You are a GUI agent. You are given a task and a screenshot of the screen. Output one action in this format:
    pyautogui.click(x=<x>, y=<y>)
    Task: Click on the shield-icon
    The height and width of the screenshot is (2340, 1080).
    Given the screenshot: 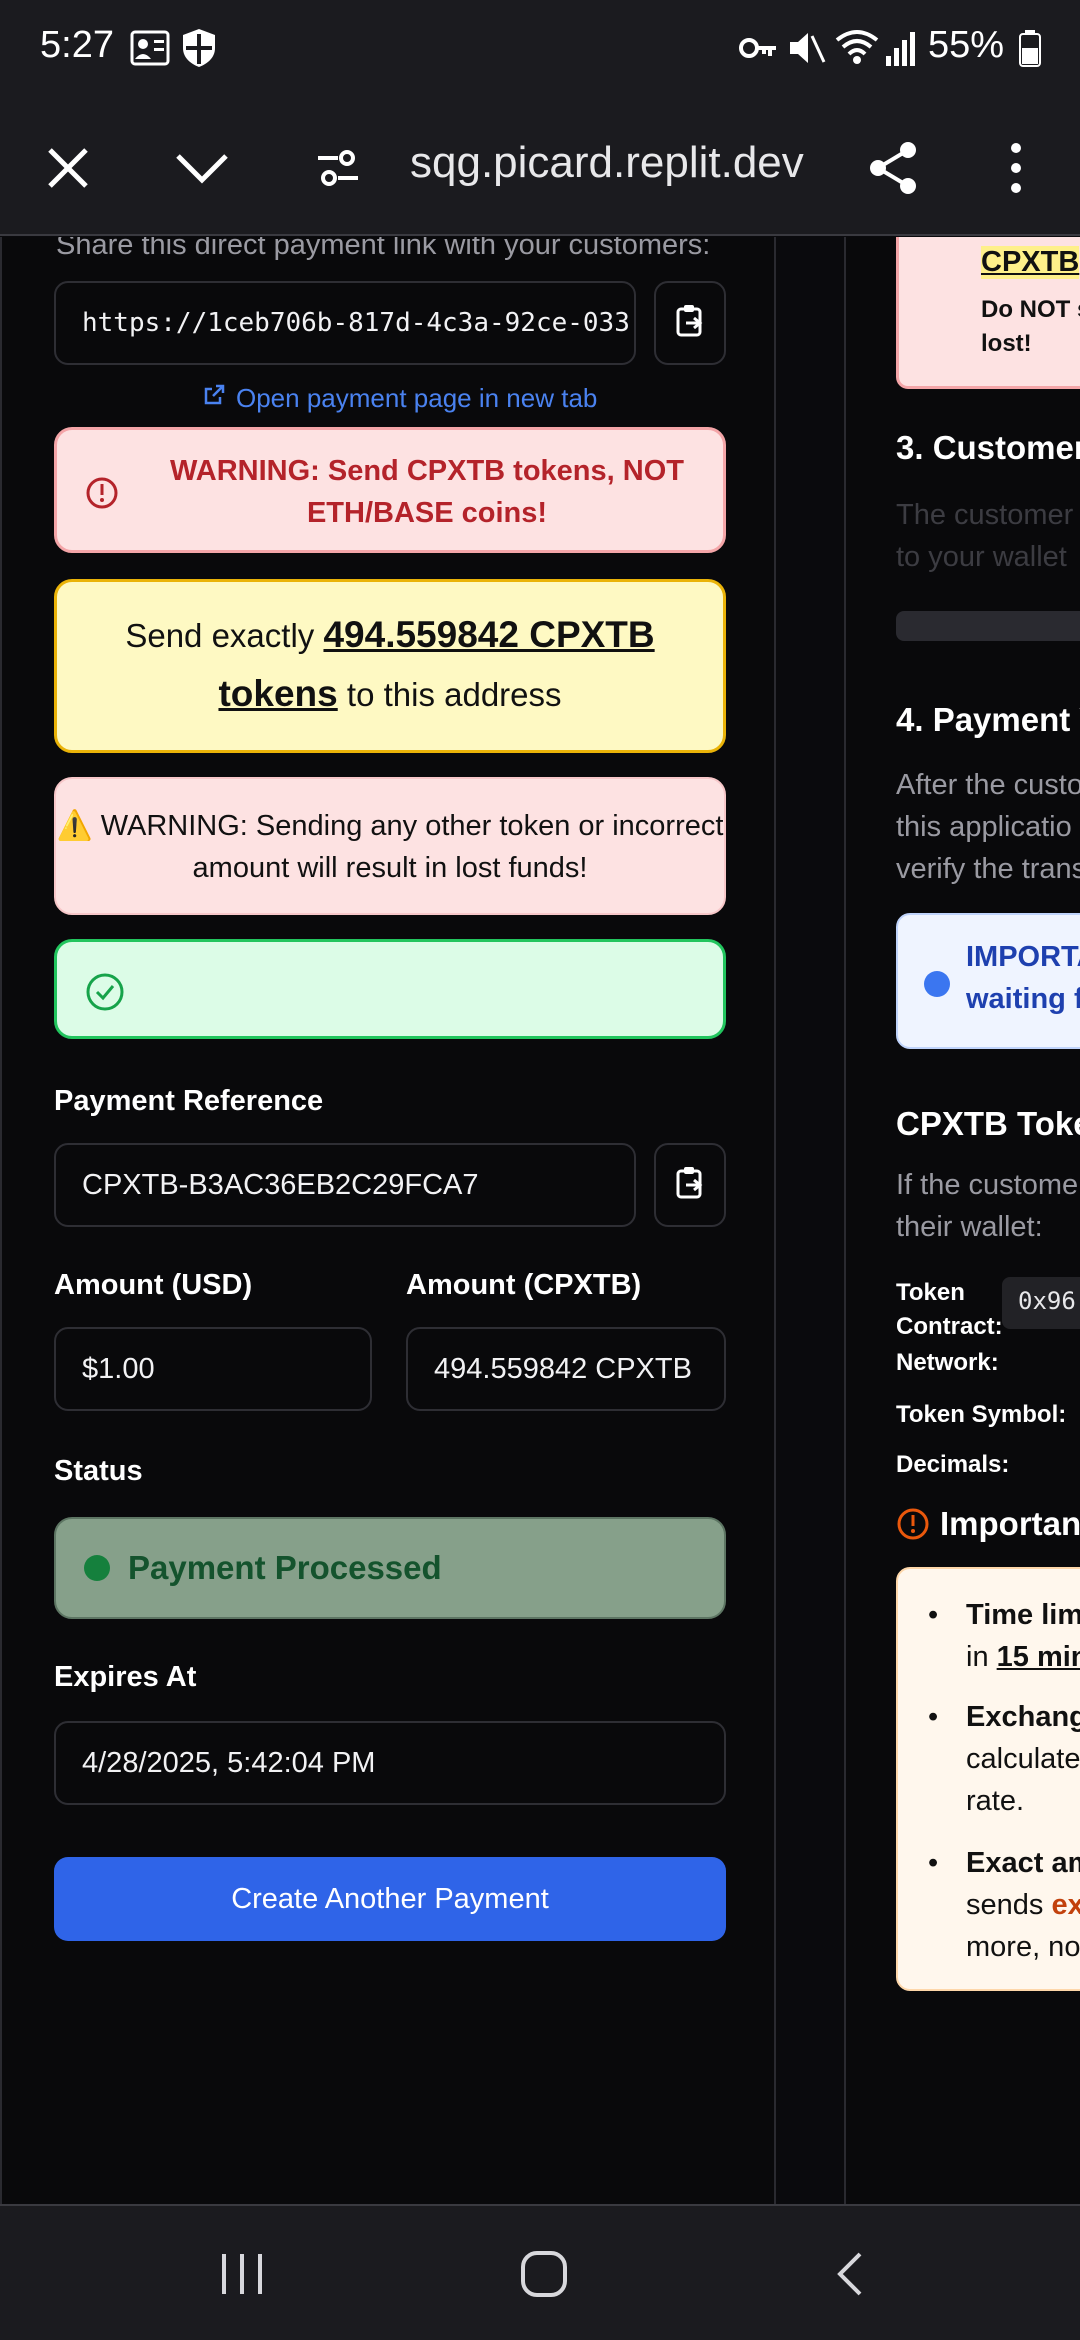 What is the action you would take?
    pyautogui.click(x=199, y=50)
    